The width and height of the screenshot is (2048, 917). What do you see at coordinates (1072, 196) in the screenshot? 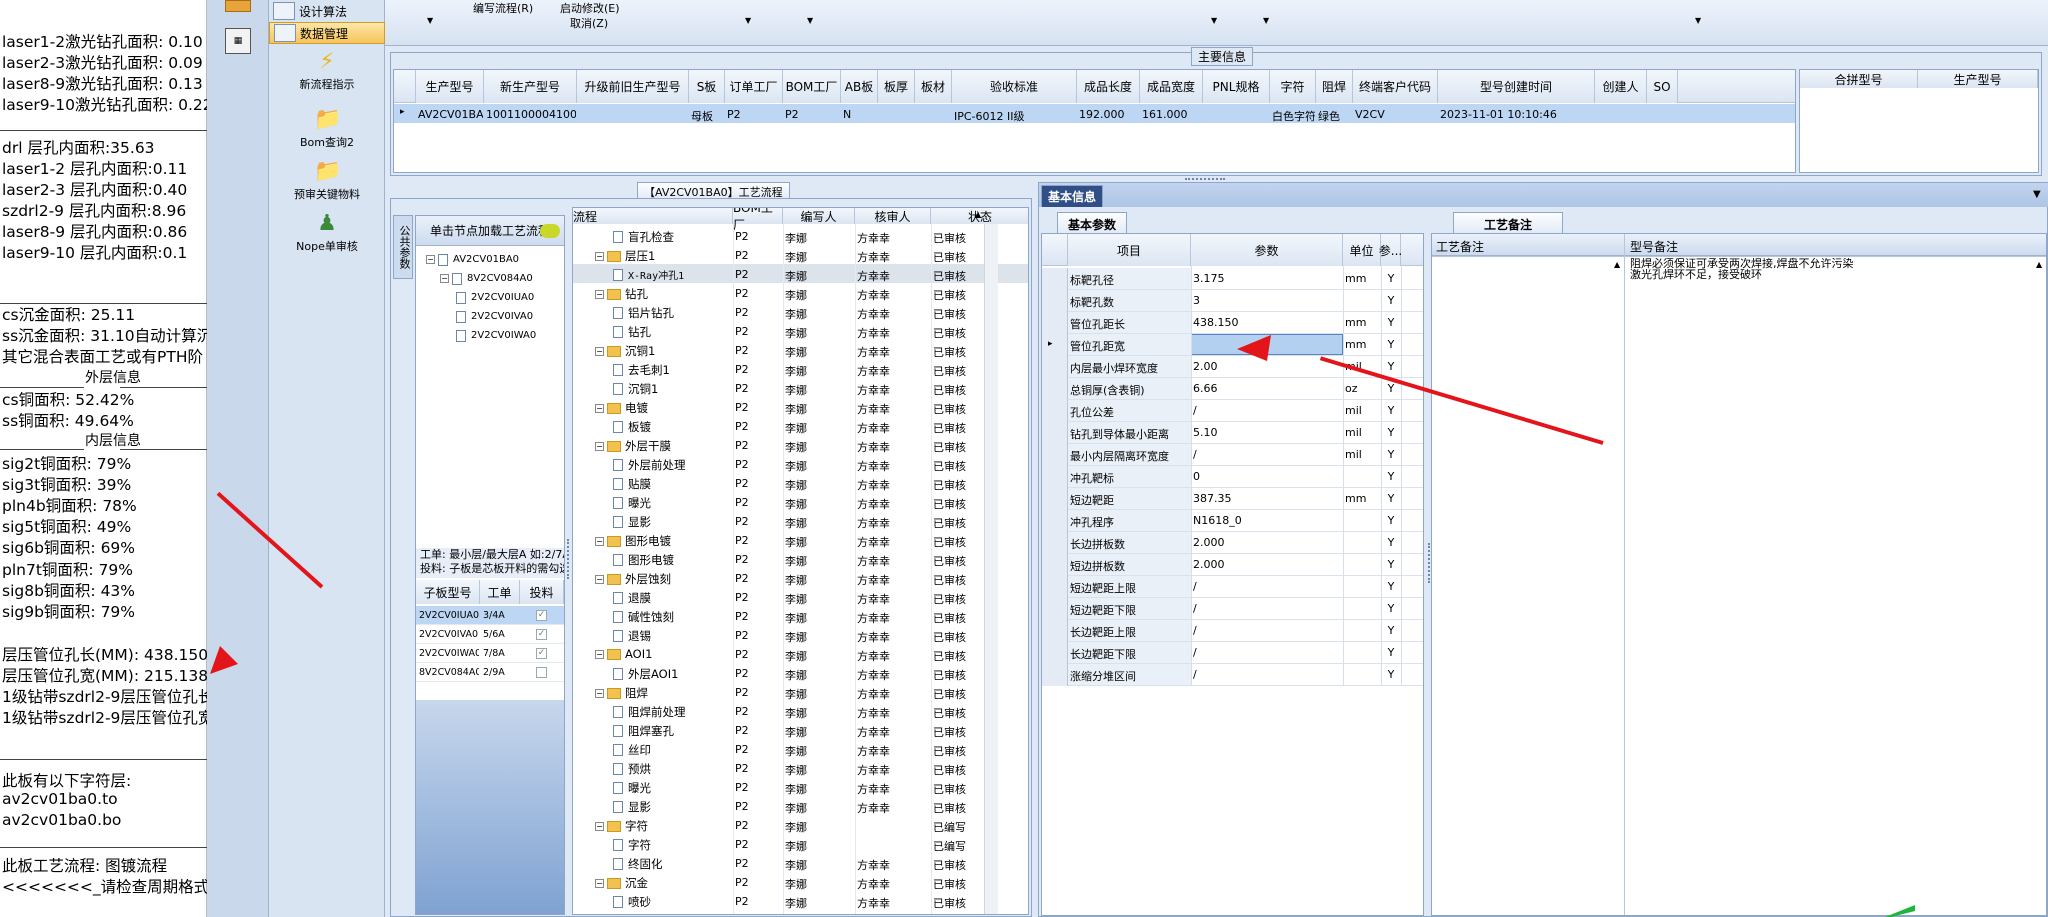
I see `tab-basic-info: 基本信息` at bounding box center [1072, 196].